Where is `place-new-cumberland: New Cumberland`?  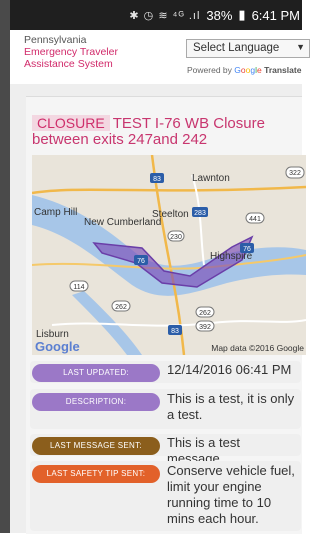 place-new-cumberland: New Cumberland is located at coordinates (122, 222).